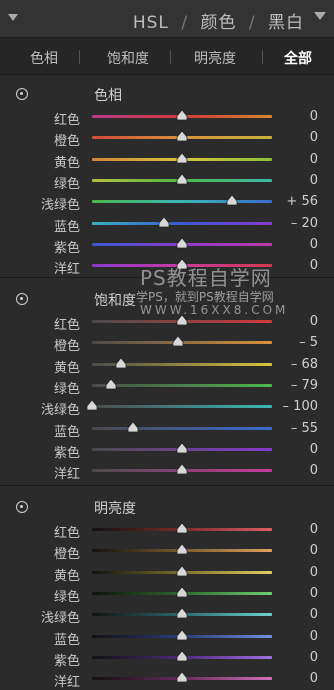 The height and width of the screenshot is (690, 334). What do you see at coordinates (167, 343) in the screenshot?
I see `slider-row: 橙色 – 5` at bounding box center [167, 343].